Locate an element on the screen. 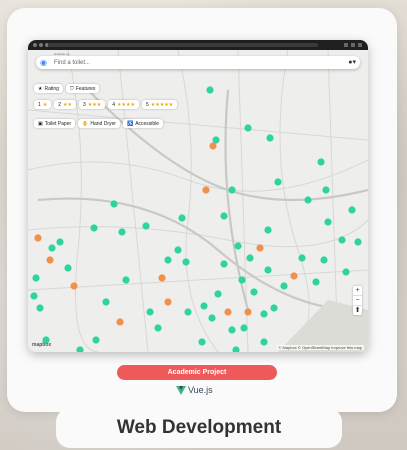 This screenshot has width=407, height=450. zoom-in-button: + is located at coordinates (357, 291).